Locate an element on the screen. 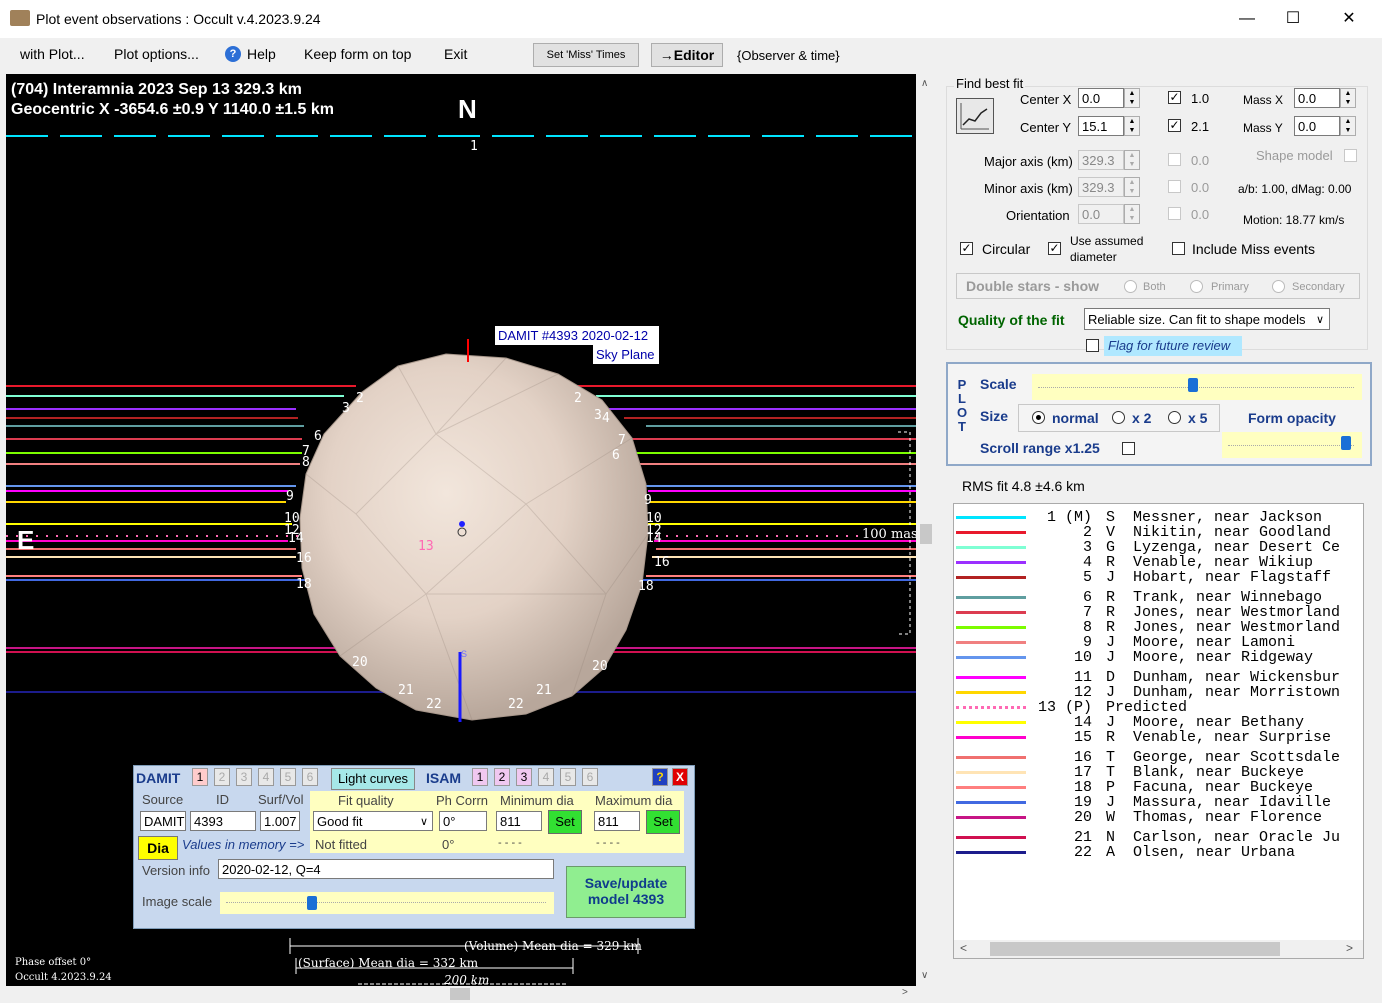 The height and width of the screenshot is (1003, 1382). size-x5-radio is located at coordinates (1174, 417).